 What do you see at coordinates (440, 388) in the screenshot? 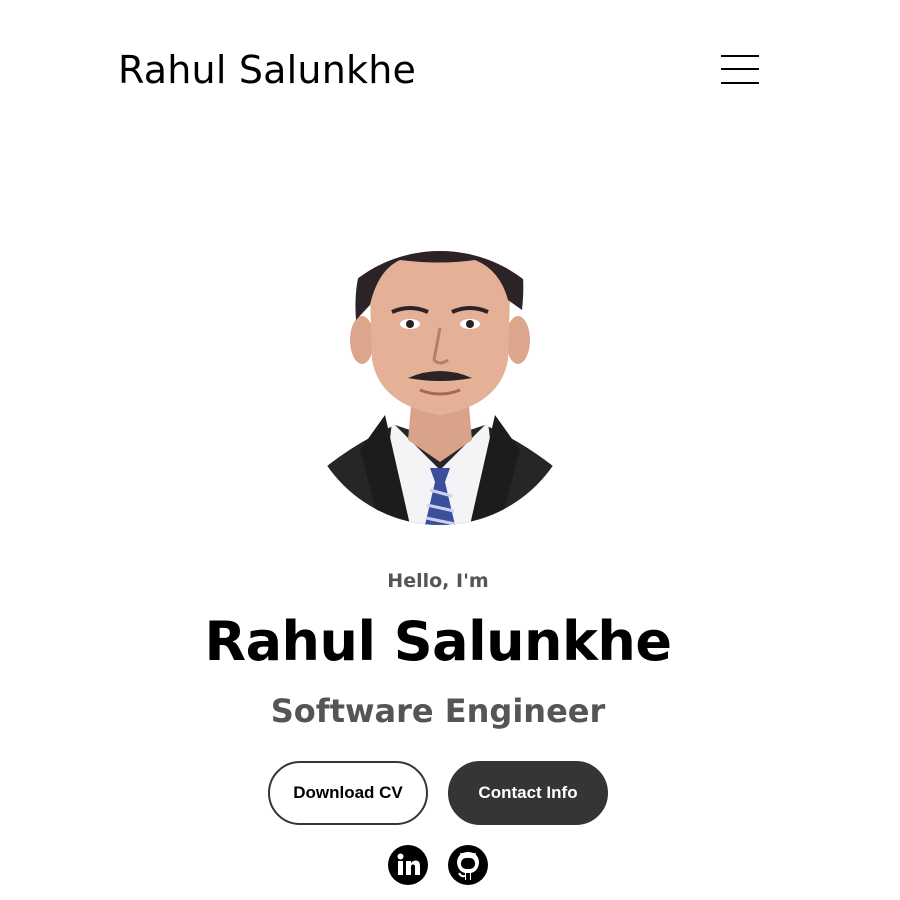
I see `profile-photo` at bounding box center [440, 388].